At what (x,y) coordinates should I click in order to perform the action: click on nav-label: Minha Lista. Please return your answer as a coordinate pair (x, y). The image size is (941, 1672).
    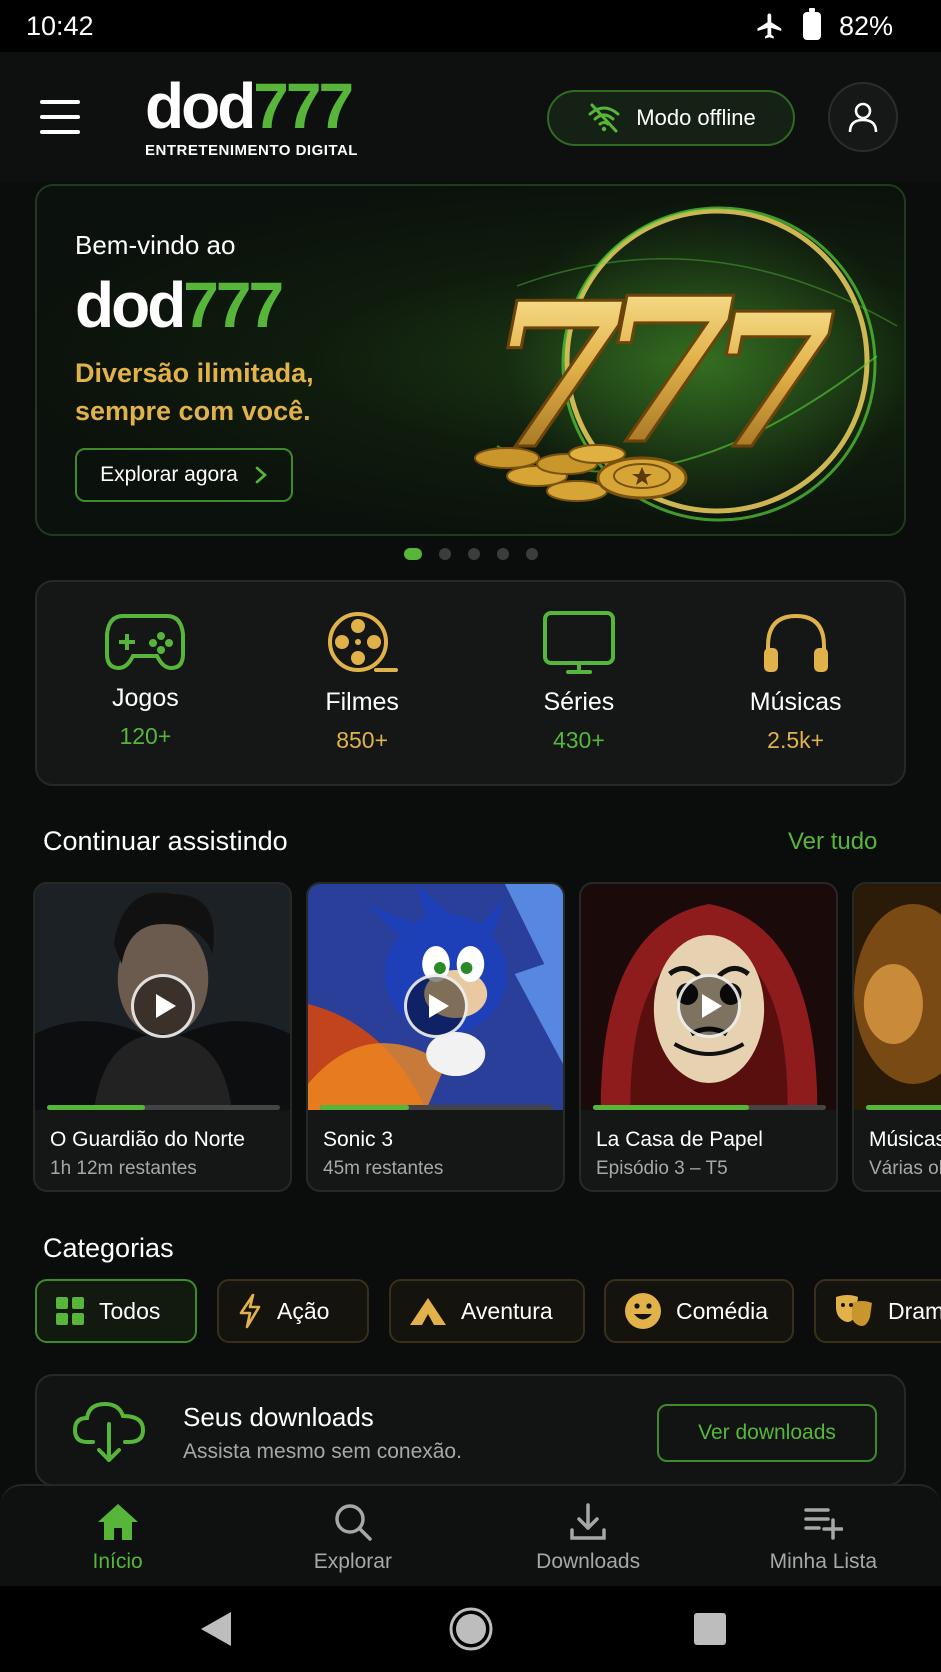
    Looking at the image, I should click on (823, 1561).